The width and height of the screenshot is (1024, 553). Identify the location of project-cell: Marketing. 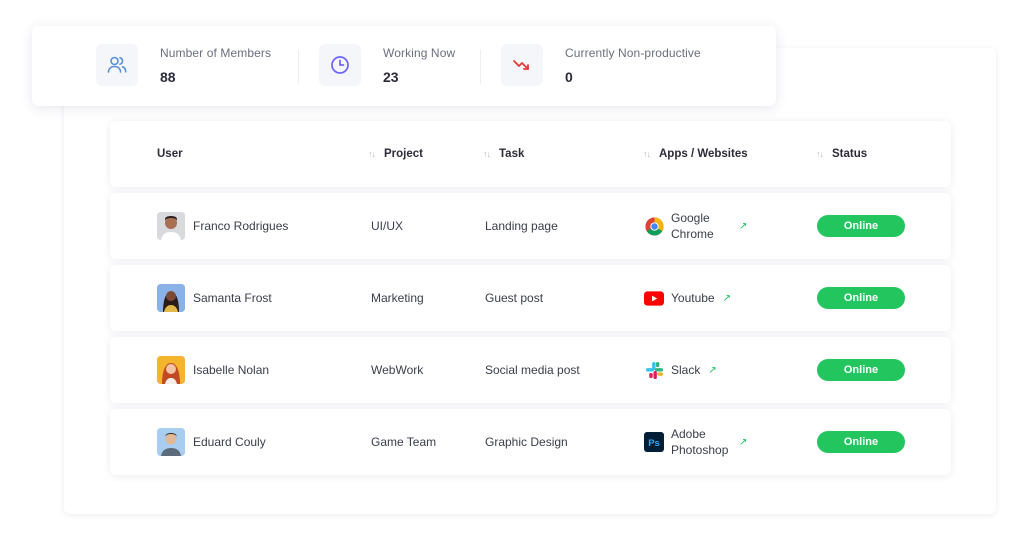
(397, 298).